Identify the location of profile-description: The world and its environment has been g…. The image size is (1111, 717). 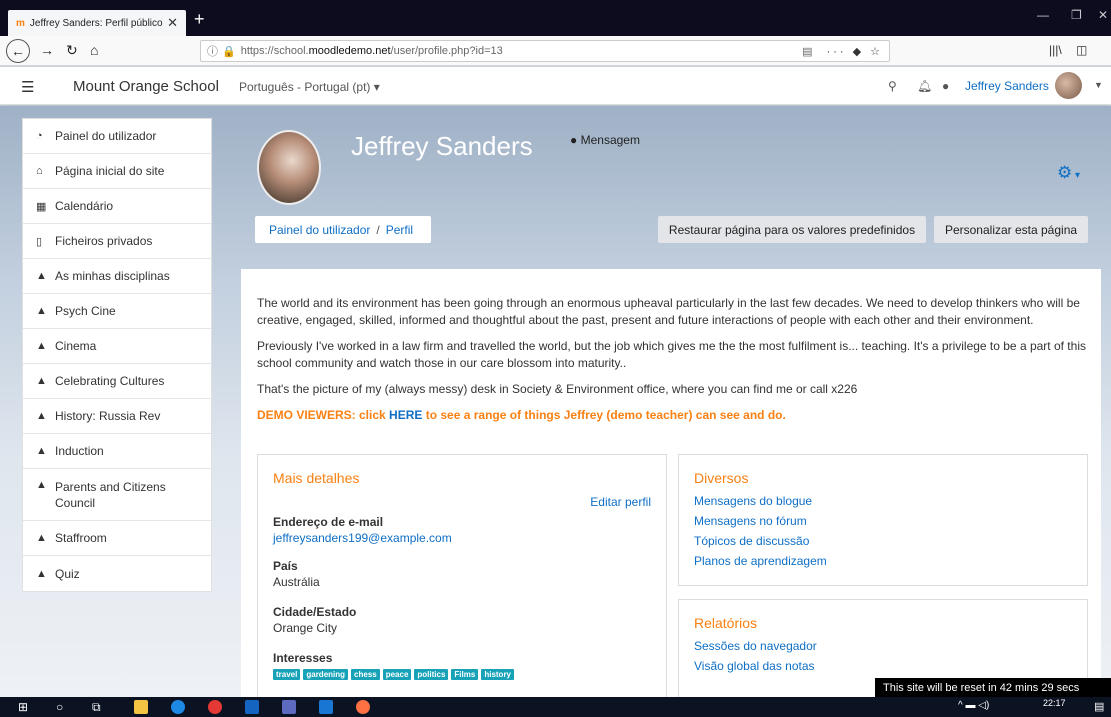
(674, 364).